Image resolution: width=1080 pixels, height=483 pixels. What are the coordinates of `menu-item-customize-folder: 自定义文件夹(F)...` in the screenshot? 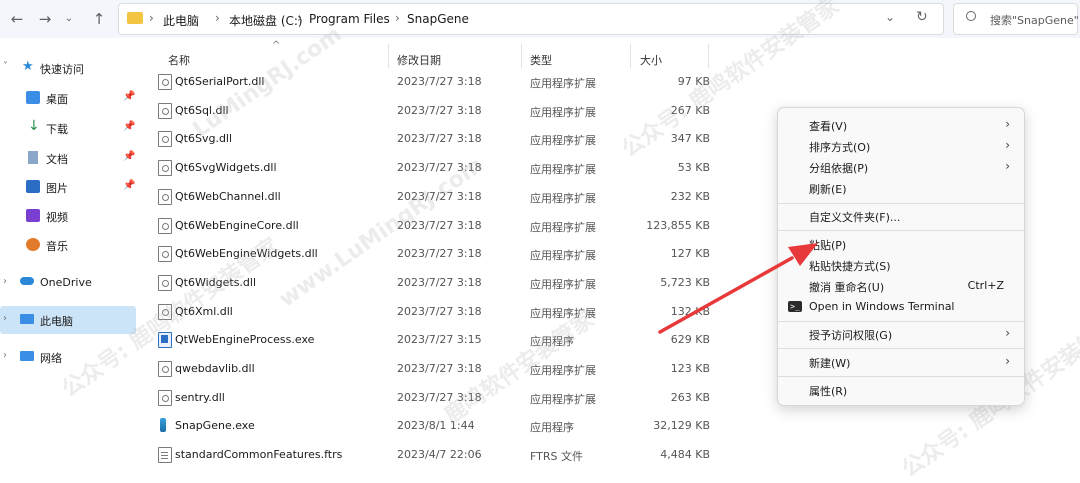 It's located at (901, 216).